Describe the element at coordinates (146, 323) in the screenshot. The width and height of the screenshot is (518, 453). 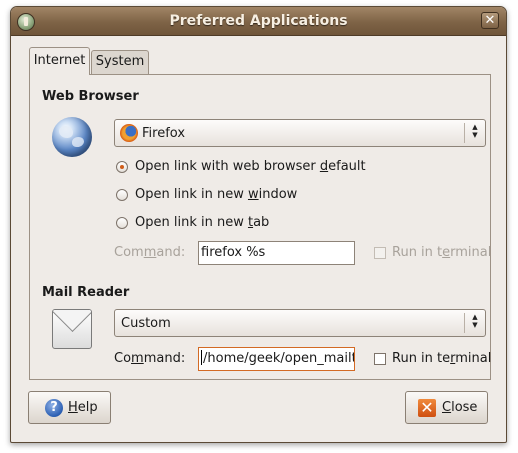
I see `mail-reader-select-value: Custom` at that location.